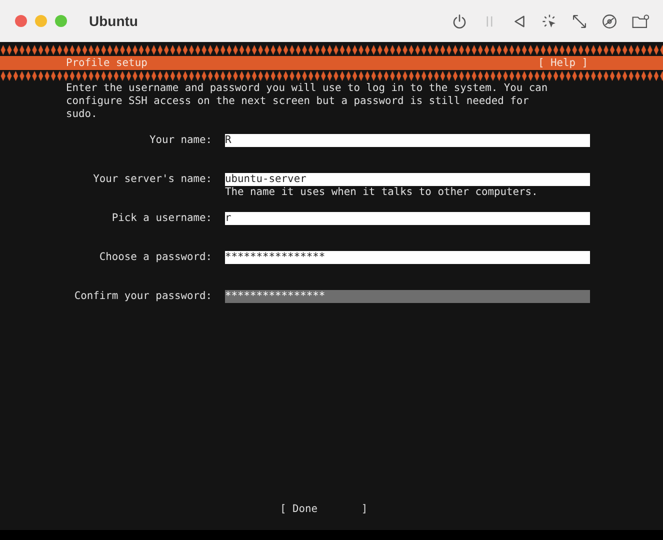 The width and height of the screenshot is (663, 540). What do you see at coordinates (113, 21) in the screenshot?
I see `window-title: Ubuntu` at bounding box center [113, 21].